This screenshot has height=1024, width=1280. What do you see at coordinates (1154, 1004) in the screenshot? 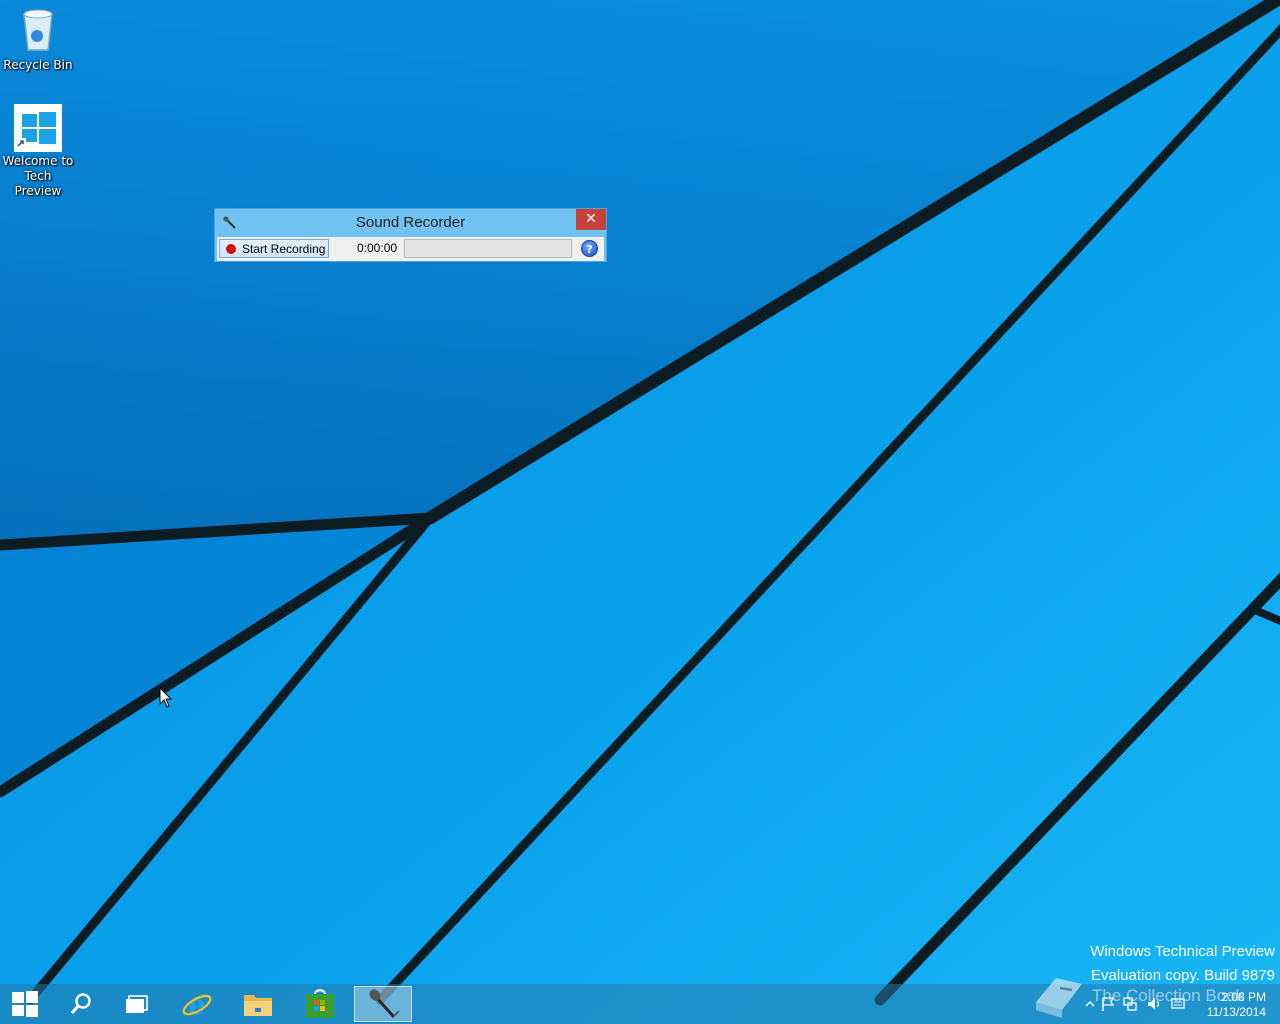
I see `volume-icon` at bounding box center [1154, 1004].